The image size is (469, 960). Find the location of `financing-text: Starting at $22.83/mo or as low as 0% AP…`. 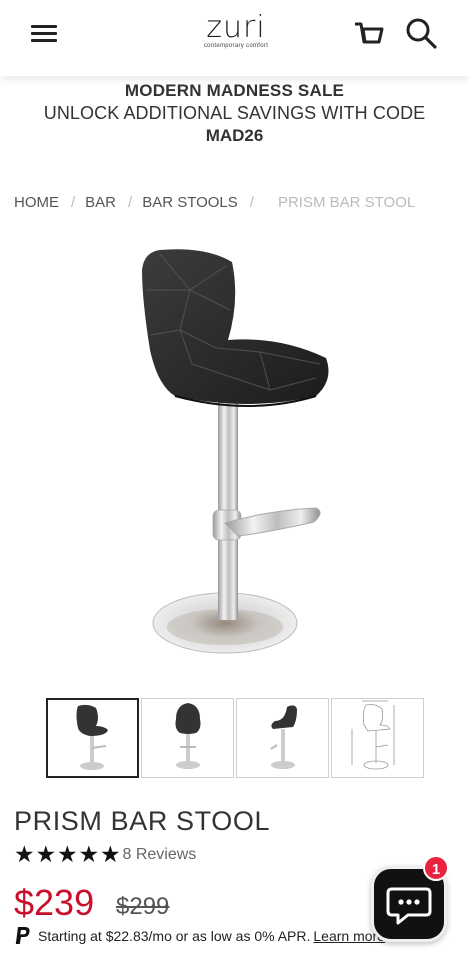

financing-text: Starting at $22.83/mo or as low as 0% AP… is located at coordinates (174, 936).